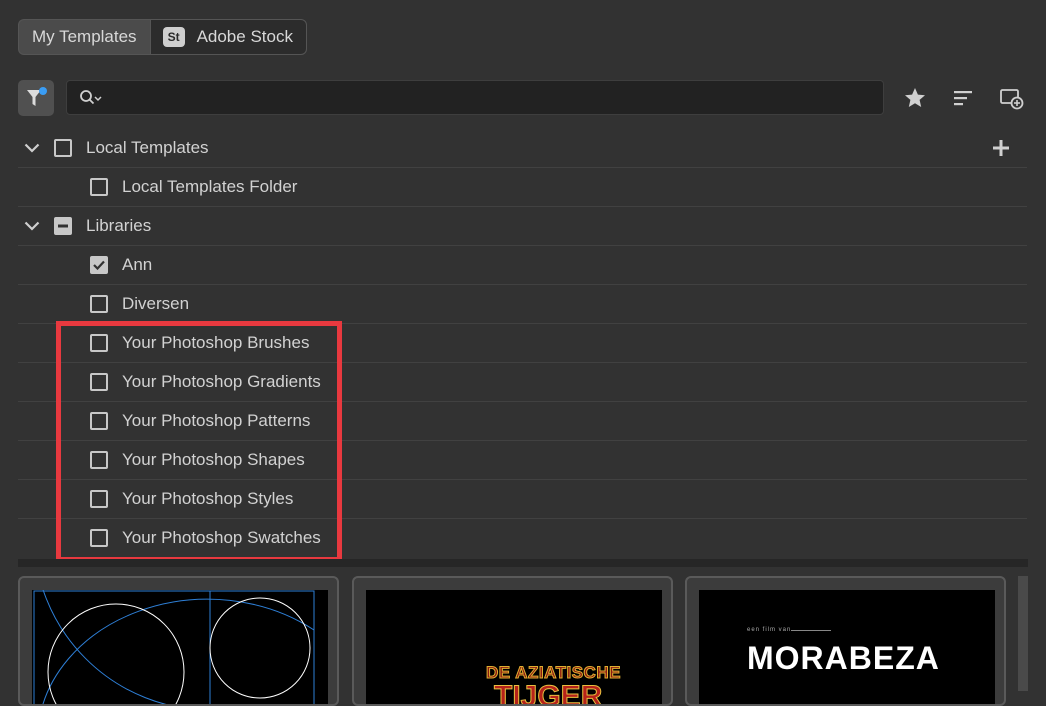 The width and height of the screenshot is (1046, 706). What do you see at coordinates (137, 264) in the screenshot?
I see `tree-label-library-item: Ann` at bounding box center [137, 264].